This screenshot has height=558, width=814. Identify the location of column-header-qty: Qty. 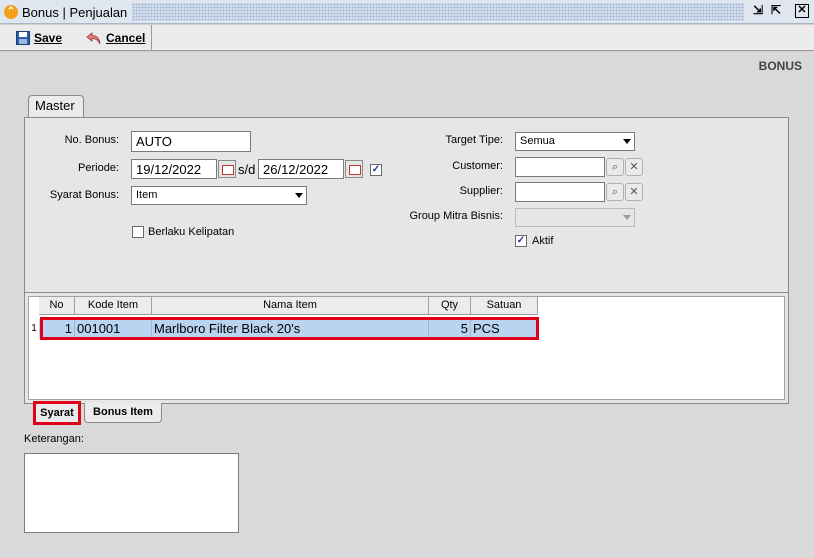
(450, 306).